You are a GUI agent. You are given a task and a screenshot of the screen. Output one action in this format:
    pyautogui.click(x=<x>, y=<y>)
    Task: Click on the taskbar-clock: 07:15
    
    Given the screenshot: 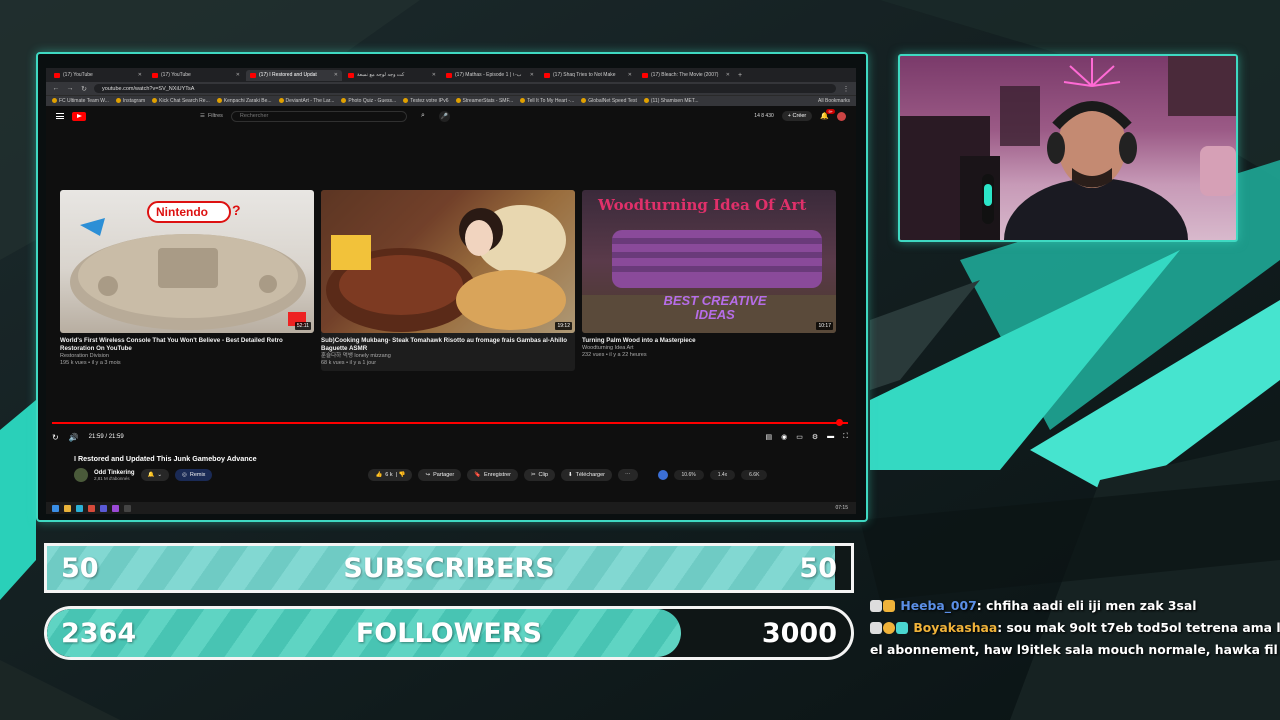 What is the action you would take?
    pyautogui.click(x=841, y=508)
    